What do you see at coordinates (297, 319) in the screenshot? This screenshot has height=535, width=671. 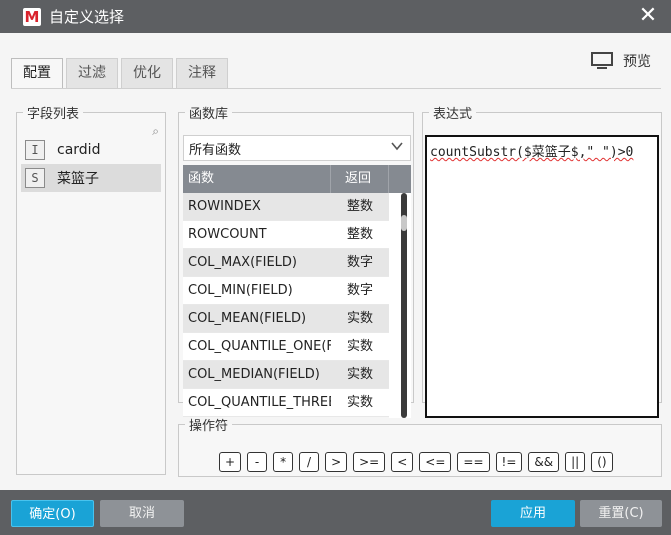 I see `table-row: COL_MEAN(FIELD) 实数` at bounding box center [297, 319].